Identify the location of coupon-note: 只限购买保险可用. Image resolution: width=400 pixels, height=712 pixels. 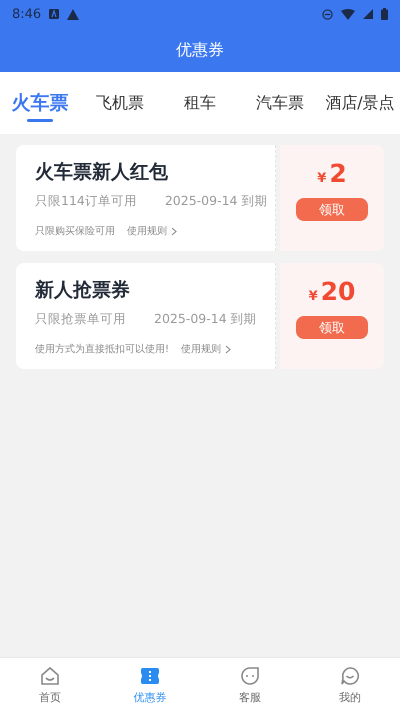
(75, 231).